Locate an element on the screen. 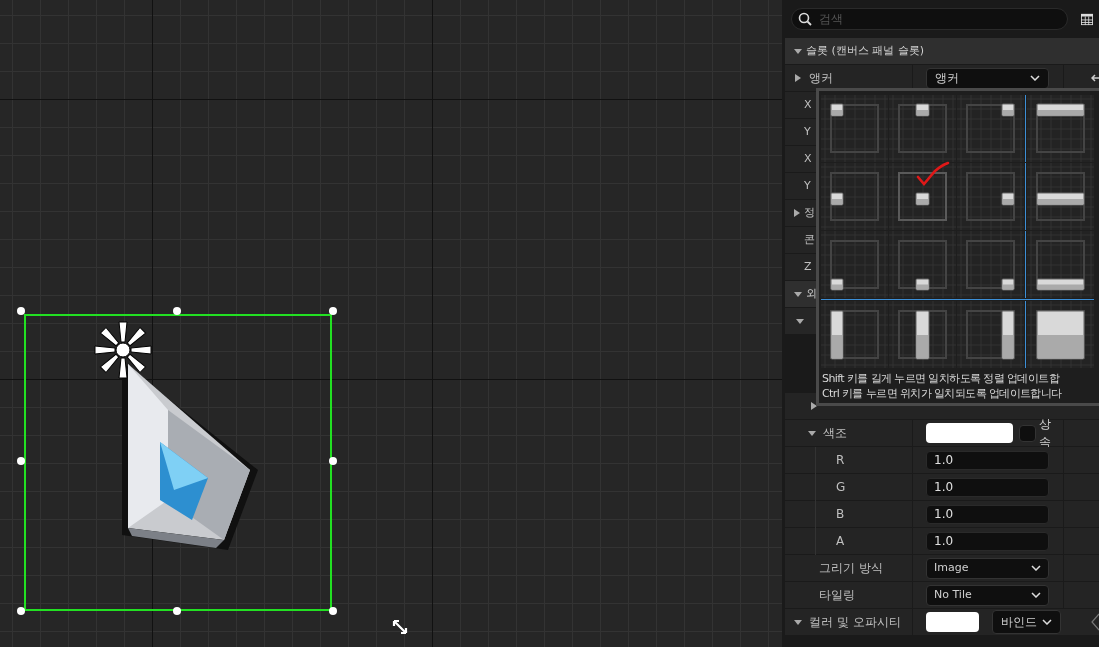 Image resolution: width=1099 pixels, height=647 pixels. checkmark-annotation is located at coordinates (933, 174).